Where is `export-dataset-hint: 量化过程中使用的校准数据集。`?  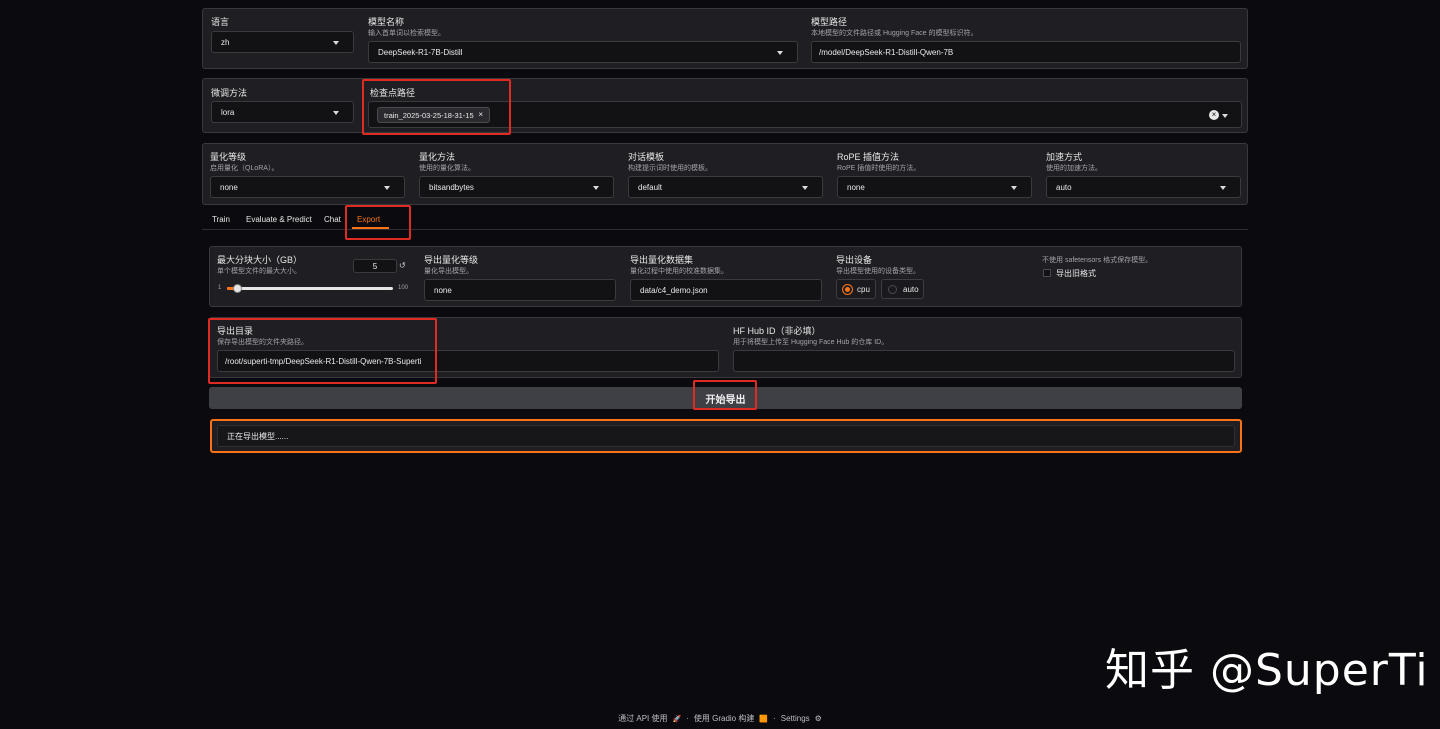
export-dataset-hint: 量化过程中使用的校准数据集。 is located at coordinates (679, 271).